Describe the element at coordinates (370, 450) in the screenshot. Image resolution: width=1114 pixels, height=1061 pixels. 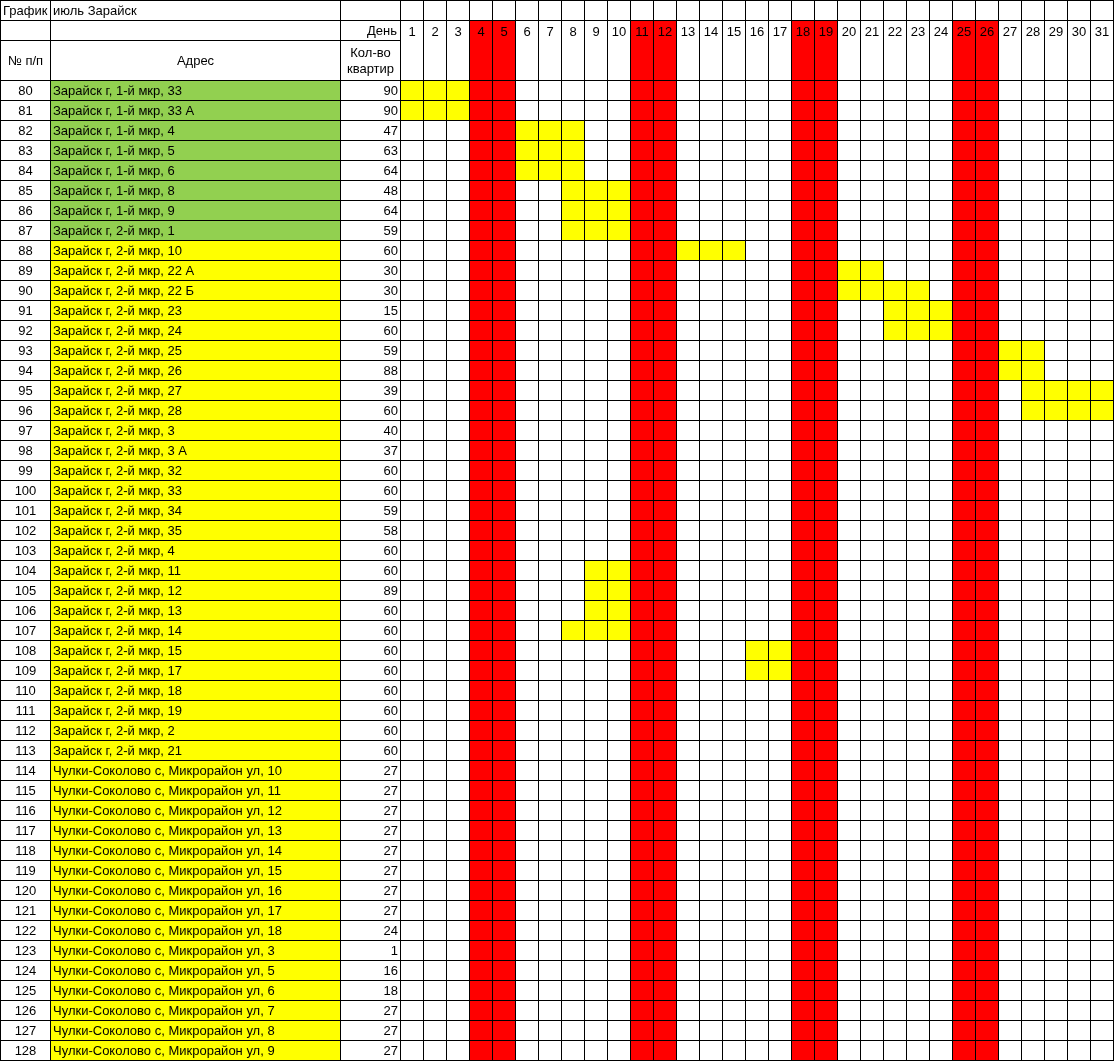
I see `quantity-cell: 37` at that location.